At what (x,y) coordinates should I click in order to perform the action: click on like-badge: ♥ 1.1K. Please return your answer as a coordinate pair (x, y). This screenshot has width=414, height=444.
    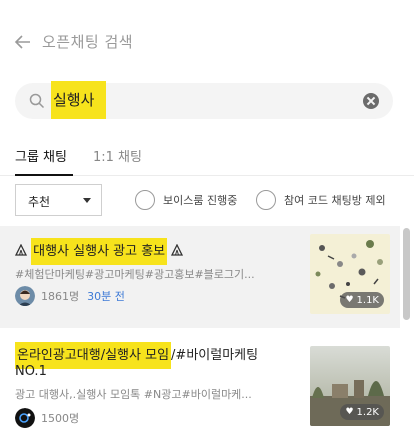
    Looking at the image, I should click on (362, 300).